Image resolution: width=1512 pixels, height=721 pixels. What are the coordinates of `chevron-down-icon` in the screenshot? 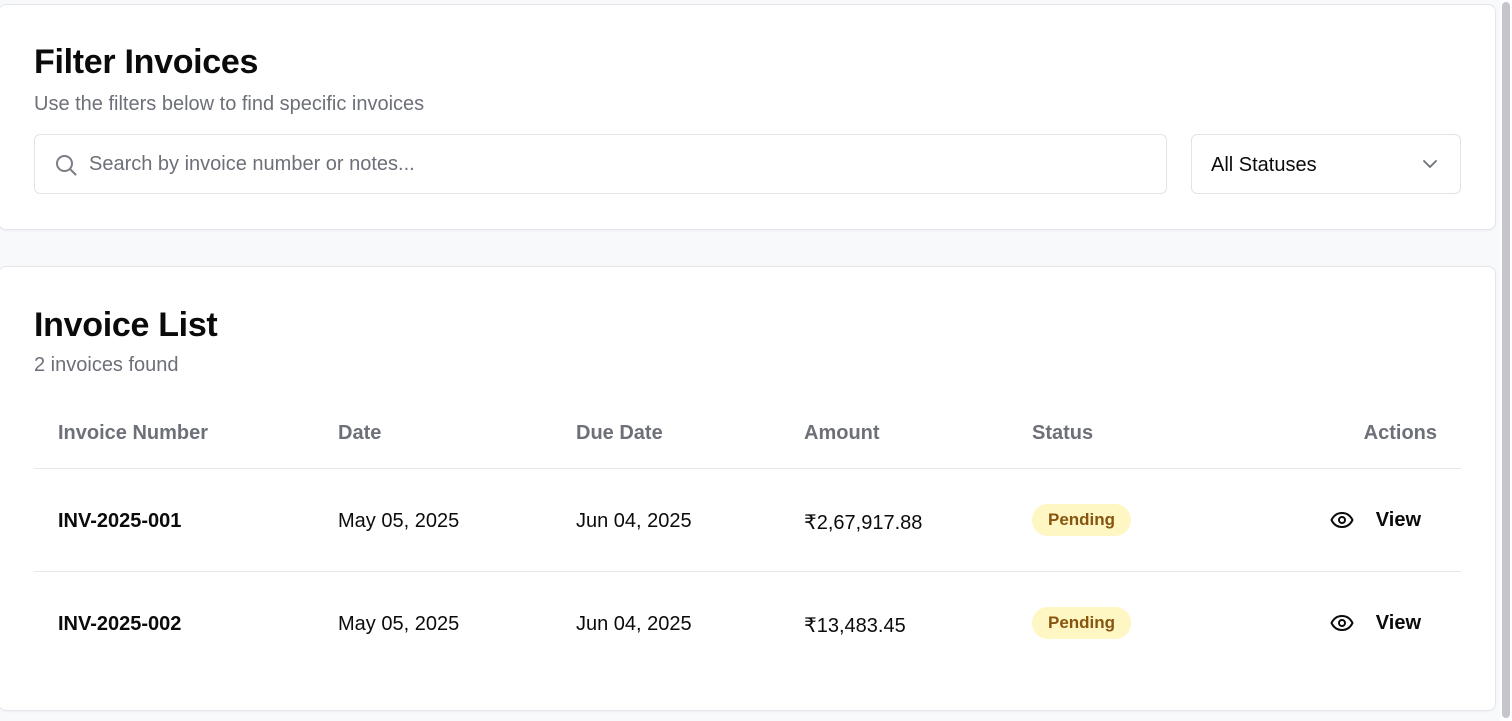 It's located at (1430, 164).